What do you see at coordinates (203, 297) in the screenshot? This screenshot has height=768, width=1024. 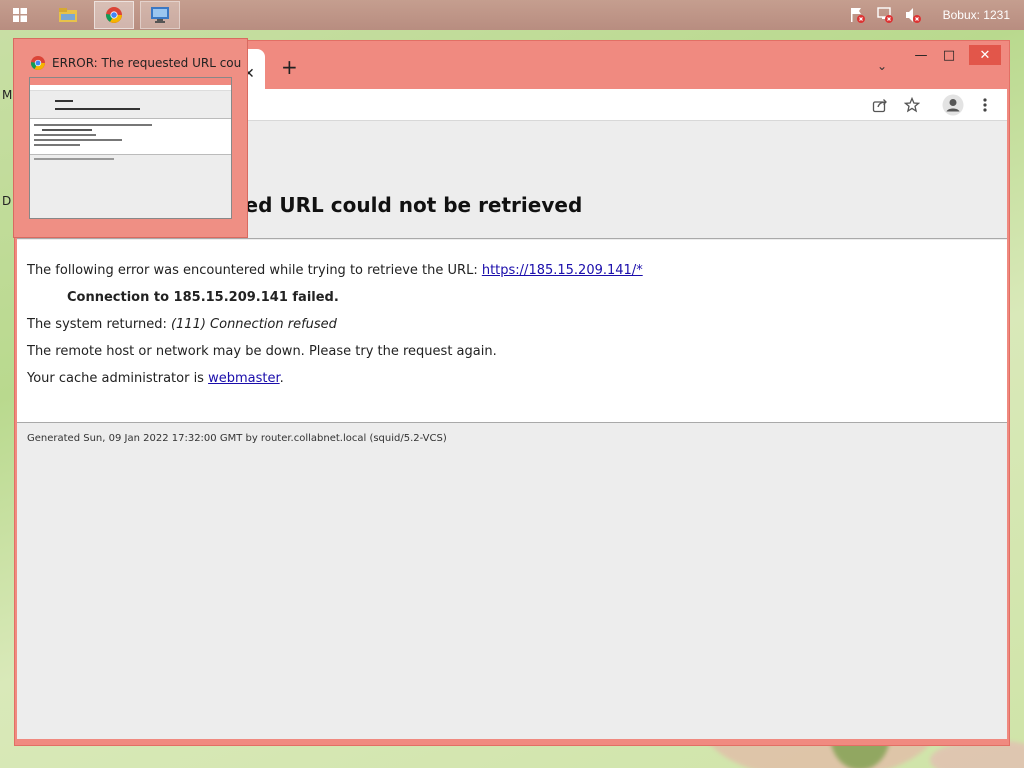 I see `connection-failed-text: Connection to 185.15.209.141 failed.` at bounding box center [203, 297].